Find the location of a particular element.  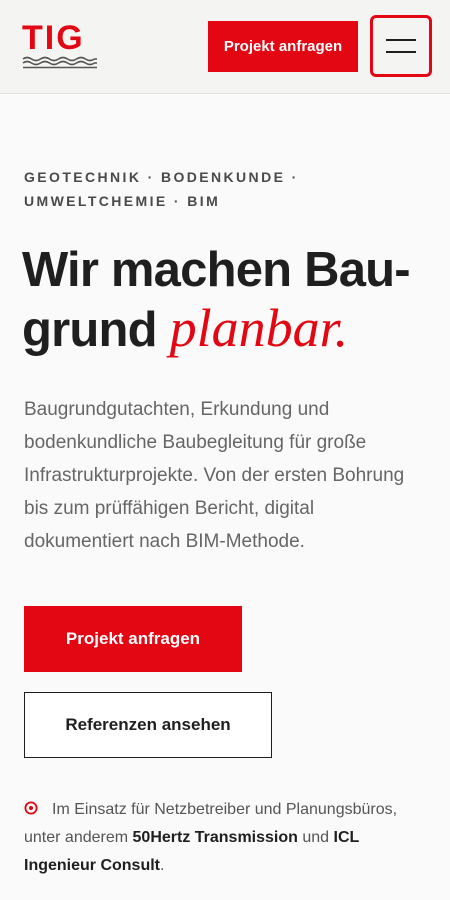

menu-button is located at coordinates (401, 46).